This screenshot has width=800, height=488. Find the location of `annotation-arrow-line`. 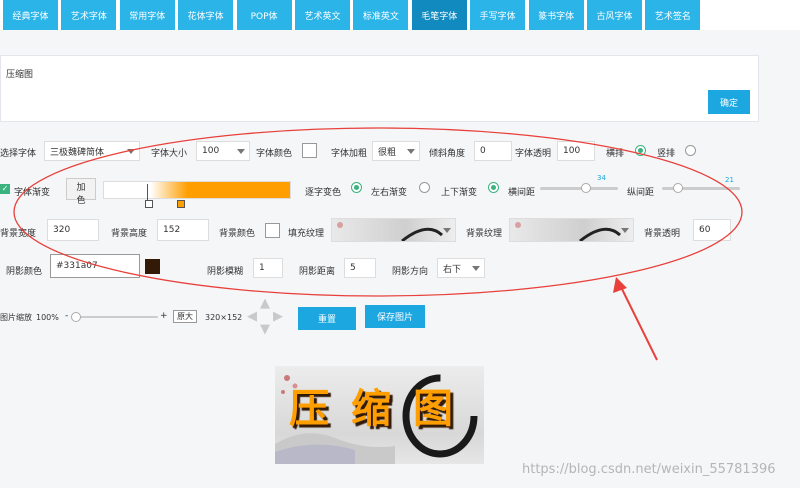

annotation-arrow-line is located at coordinates (638, 322).